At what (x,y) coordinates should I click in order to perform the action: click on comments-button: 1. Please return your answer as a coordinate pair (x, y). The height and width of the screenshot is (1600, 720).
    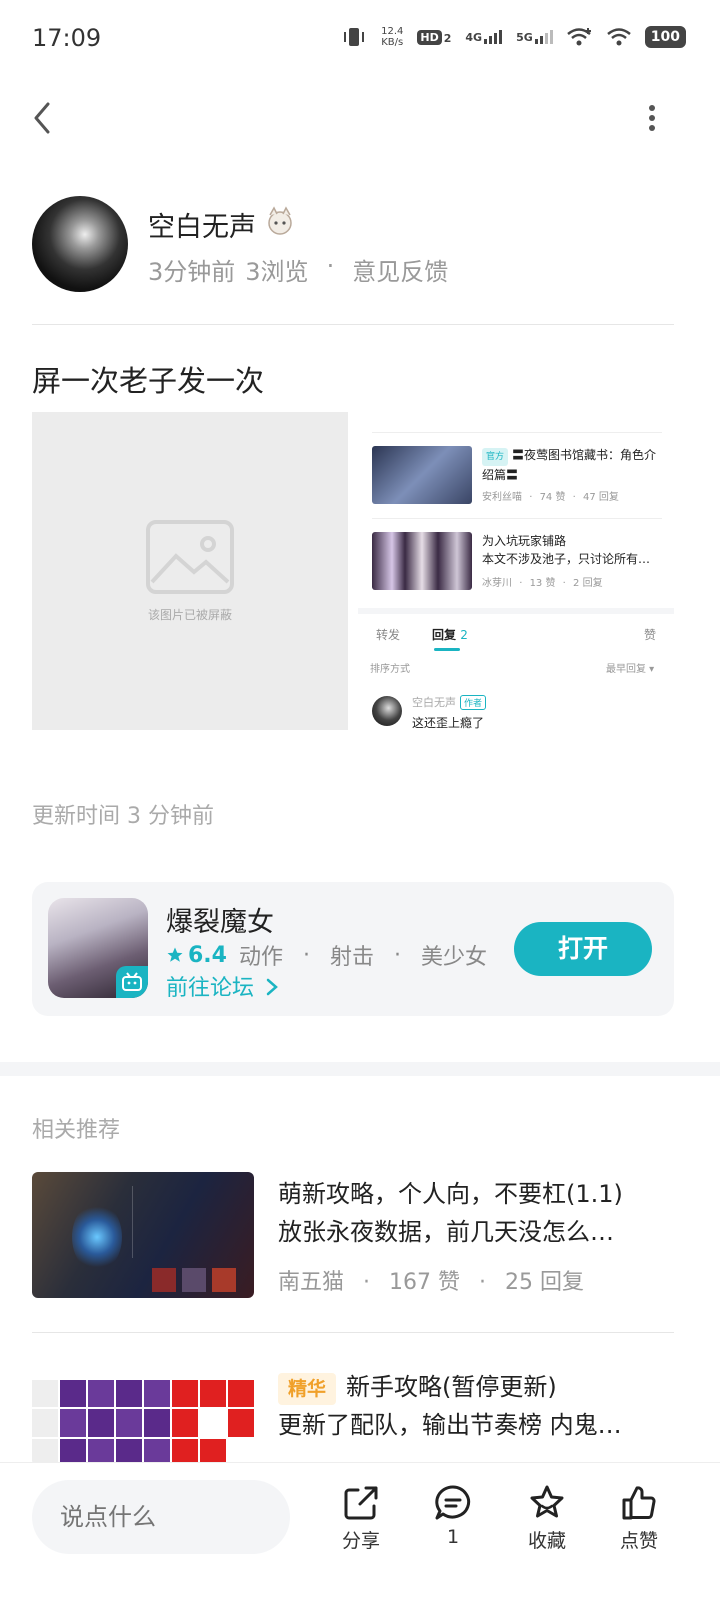
    Looking at the image, I should click on (453, 1516).